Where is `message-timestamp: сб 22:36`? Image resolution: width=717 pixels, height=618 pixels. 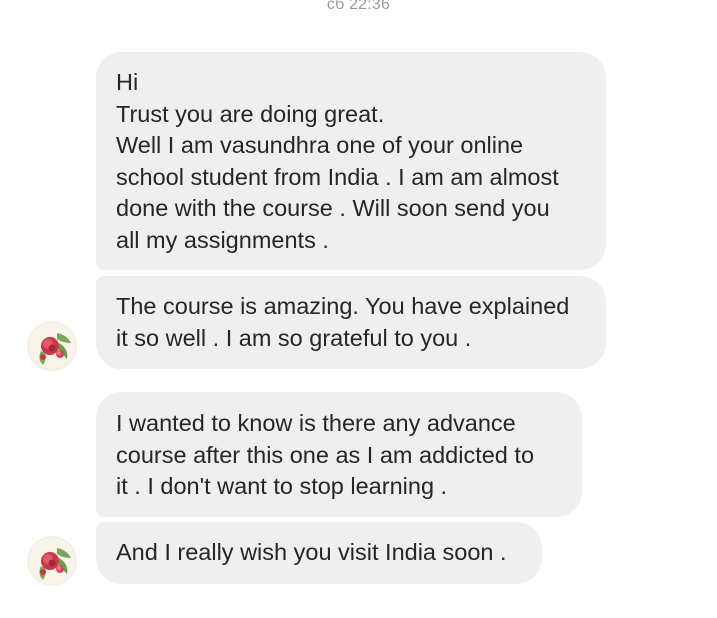
message-timestamp: сб 22:36 is located at coordinates (358, 6).